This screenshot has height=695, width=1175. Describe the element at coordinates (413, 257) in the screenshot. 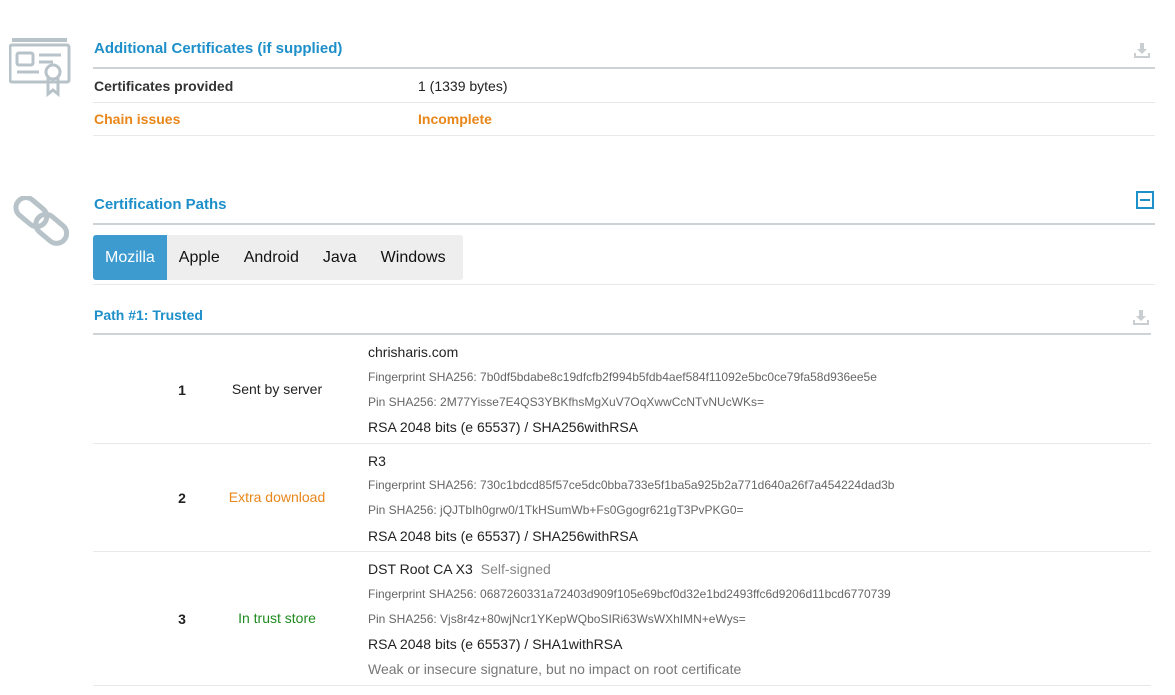

I see `tab-windows: Windows` at that location.